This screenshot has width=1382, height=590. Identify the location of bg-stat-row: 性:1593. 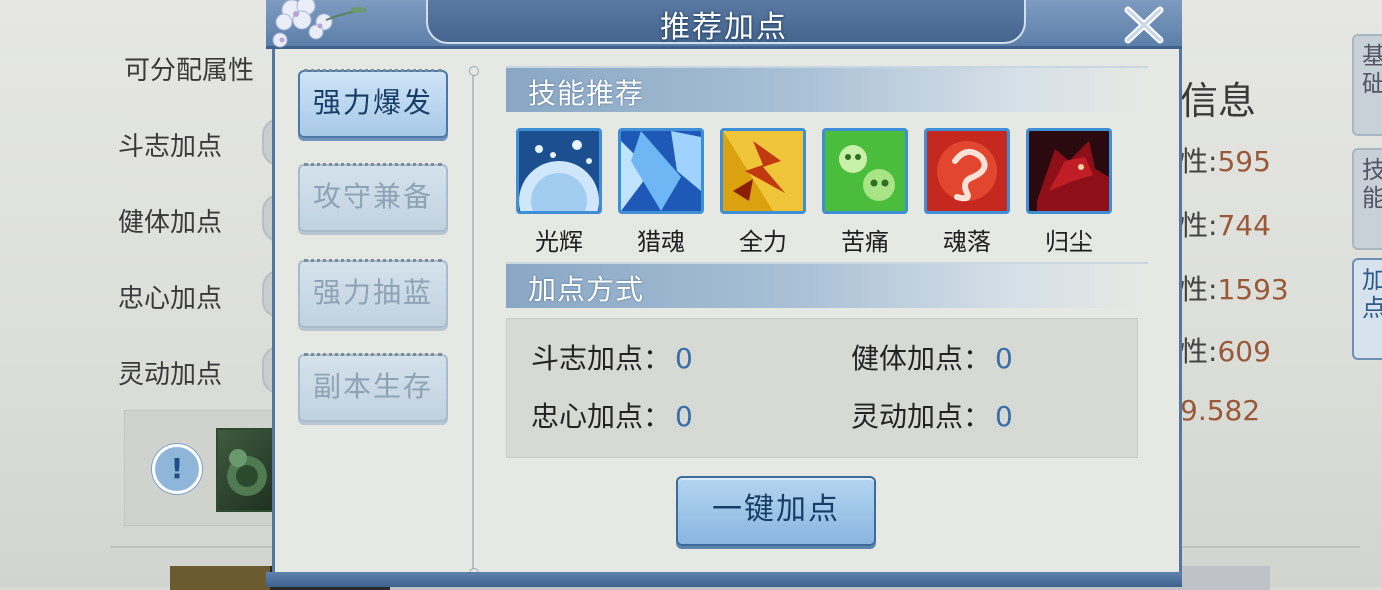
(1234, 289).